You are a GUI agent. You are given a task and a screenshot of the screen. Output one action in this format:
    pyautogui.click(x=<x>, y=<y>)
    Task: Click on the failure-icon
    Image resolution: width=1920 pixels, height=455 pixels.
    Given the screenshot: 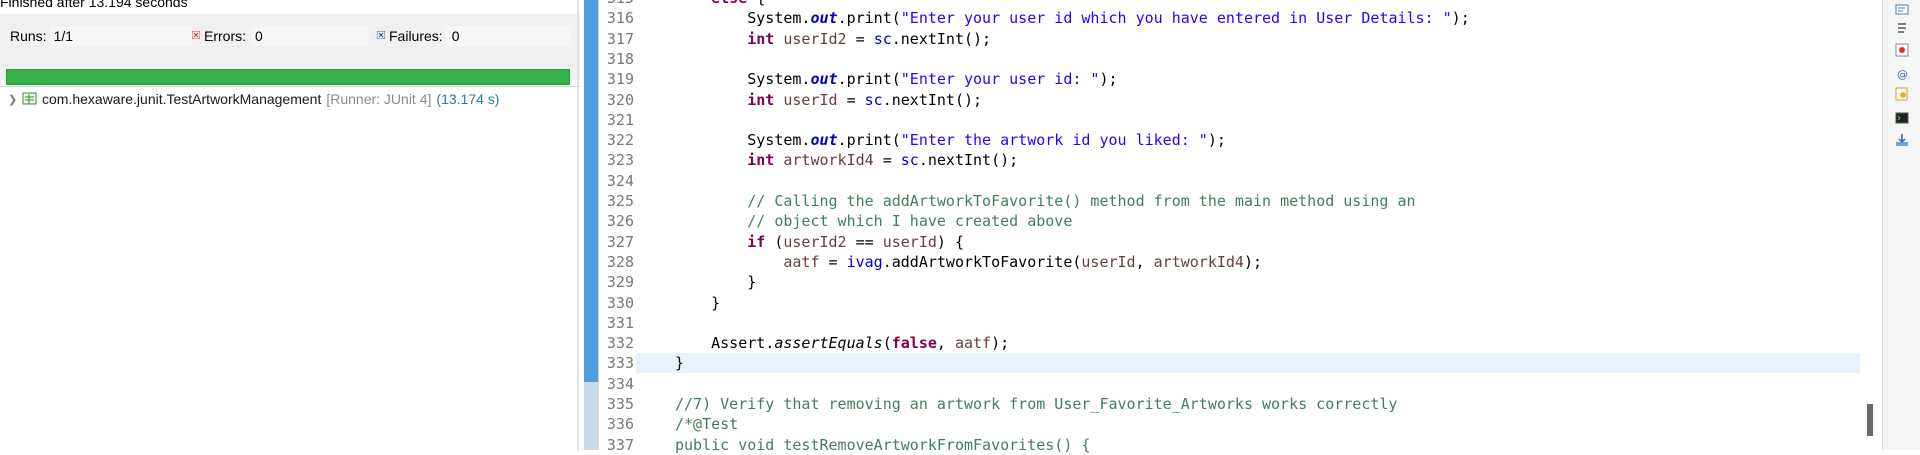 What is the action you would take?
    pyautogui.click(x=381, y=35)
    